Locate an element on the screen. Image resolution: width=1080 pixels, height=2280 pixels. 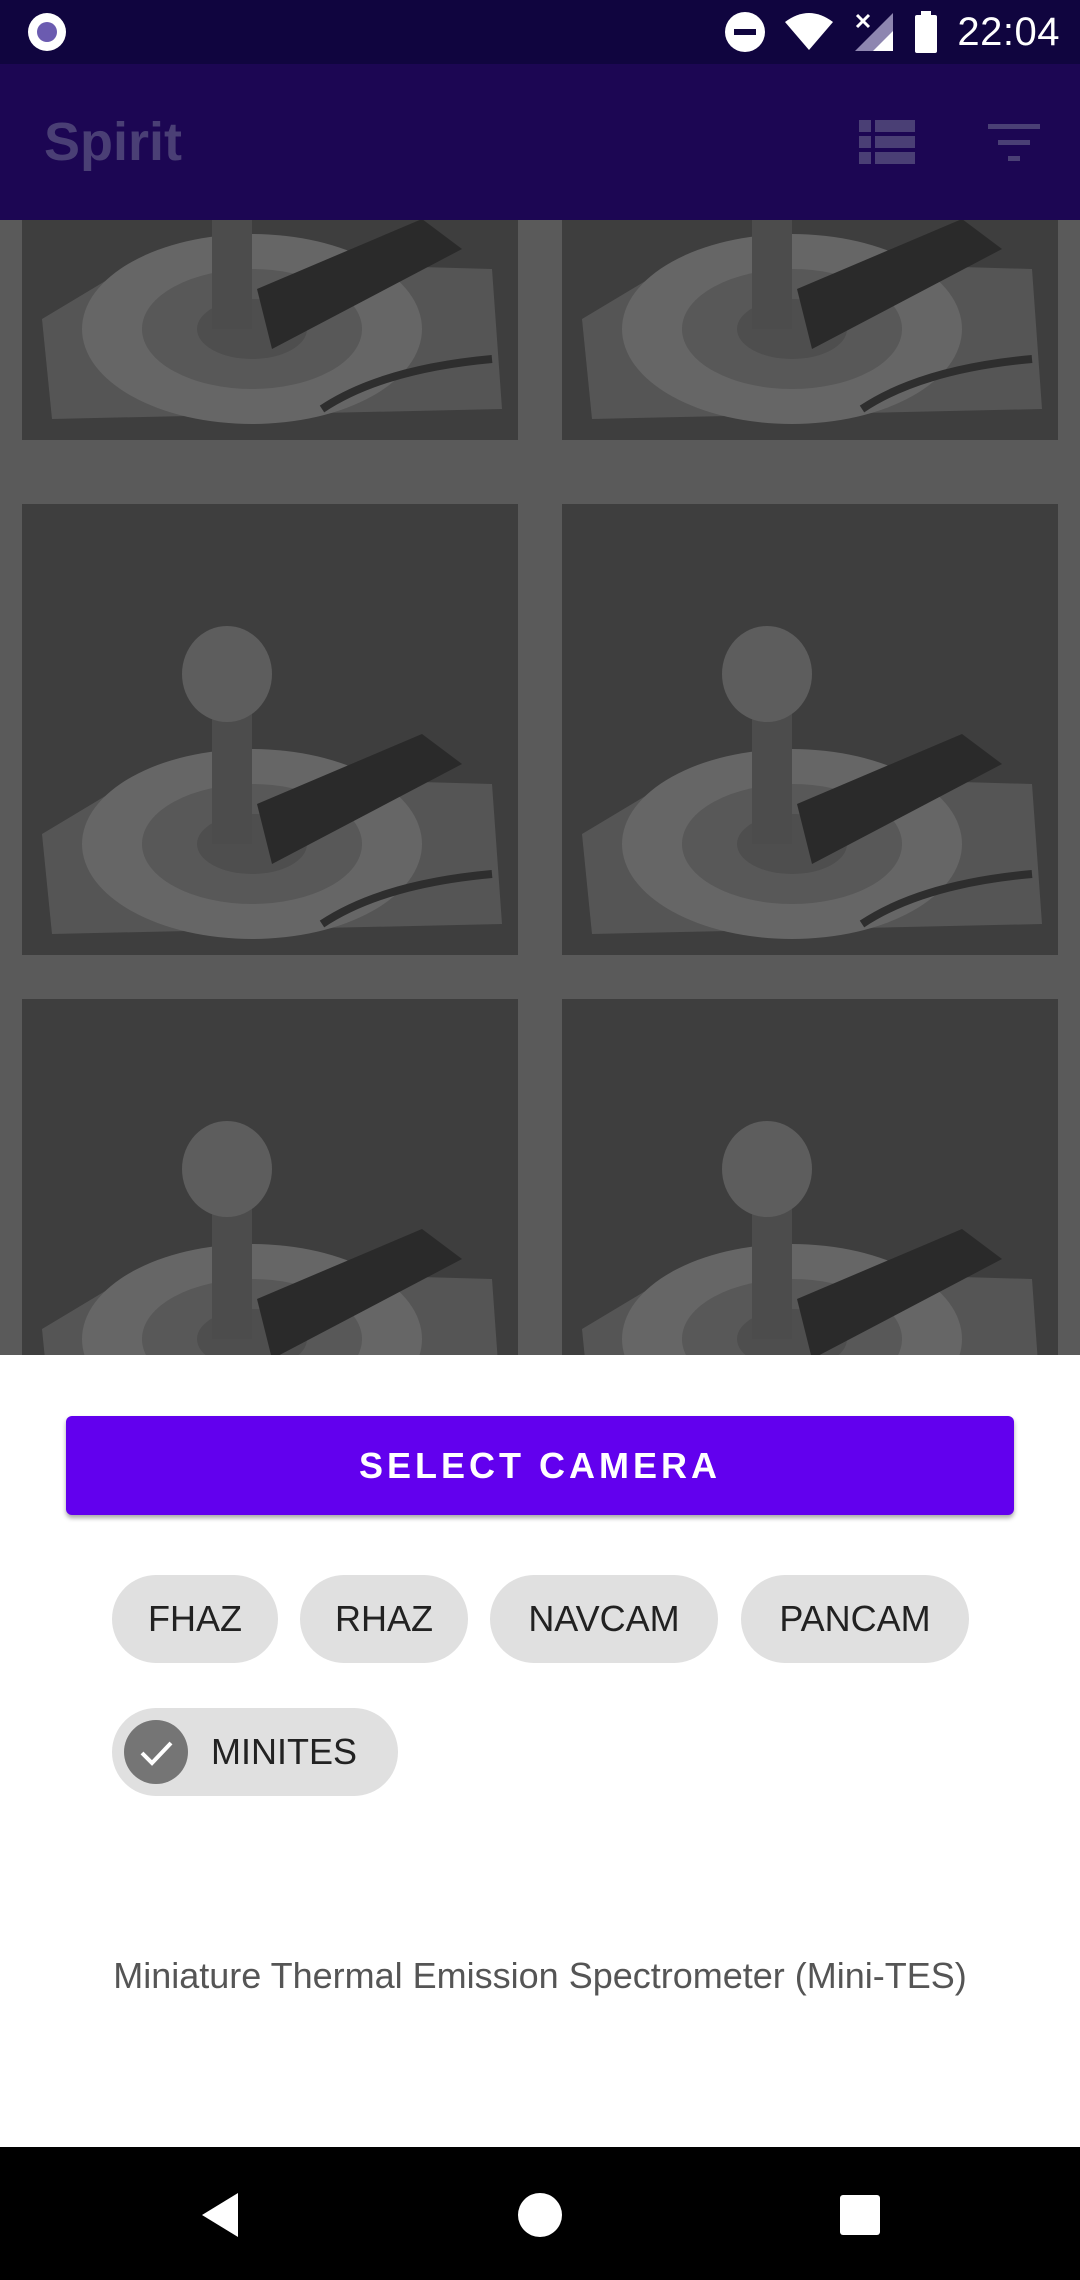
chip-pancam: PANCAM is located at coordinates (855, 1619).